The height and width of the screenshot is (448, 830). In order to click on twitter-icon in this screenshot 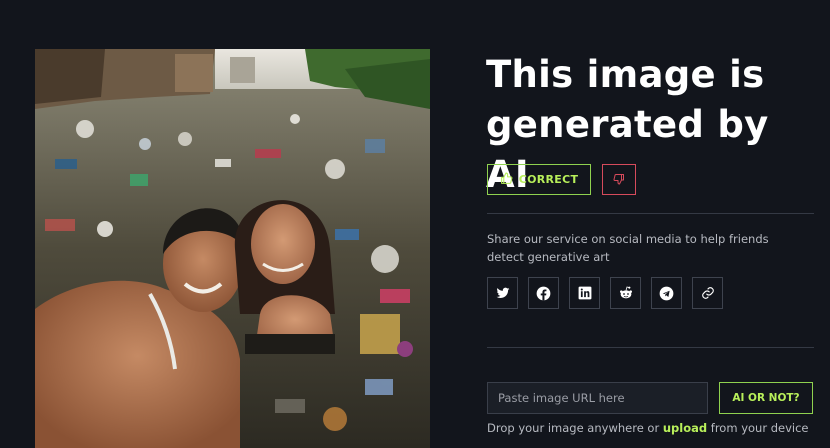, I will do `click(502, 293)`.